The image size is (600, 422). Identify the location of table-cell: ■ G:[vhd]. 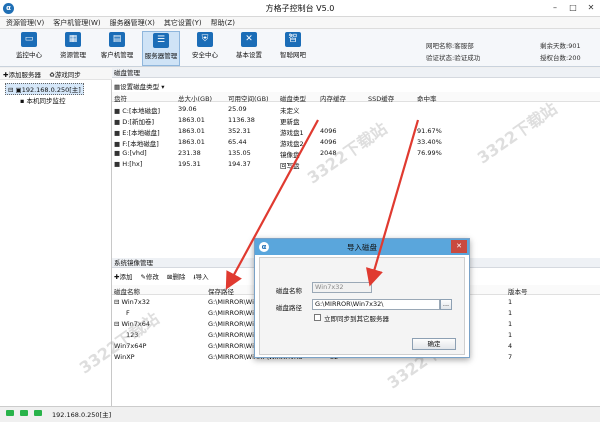
(130, 153).